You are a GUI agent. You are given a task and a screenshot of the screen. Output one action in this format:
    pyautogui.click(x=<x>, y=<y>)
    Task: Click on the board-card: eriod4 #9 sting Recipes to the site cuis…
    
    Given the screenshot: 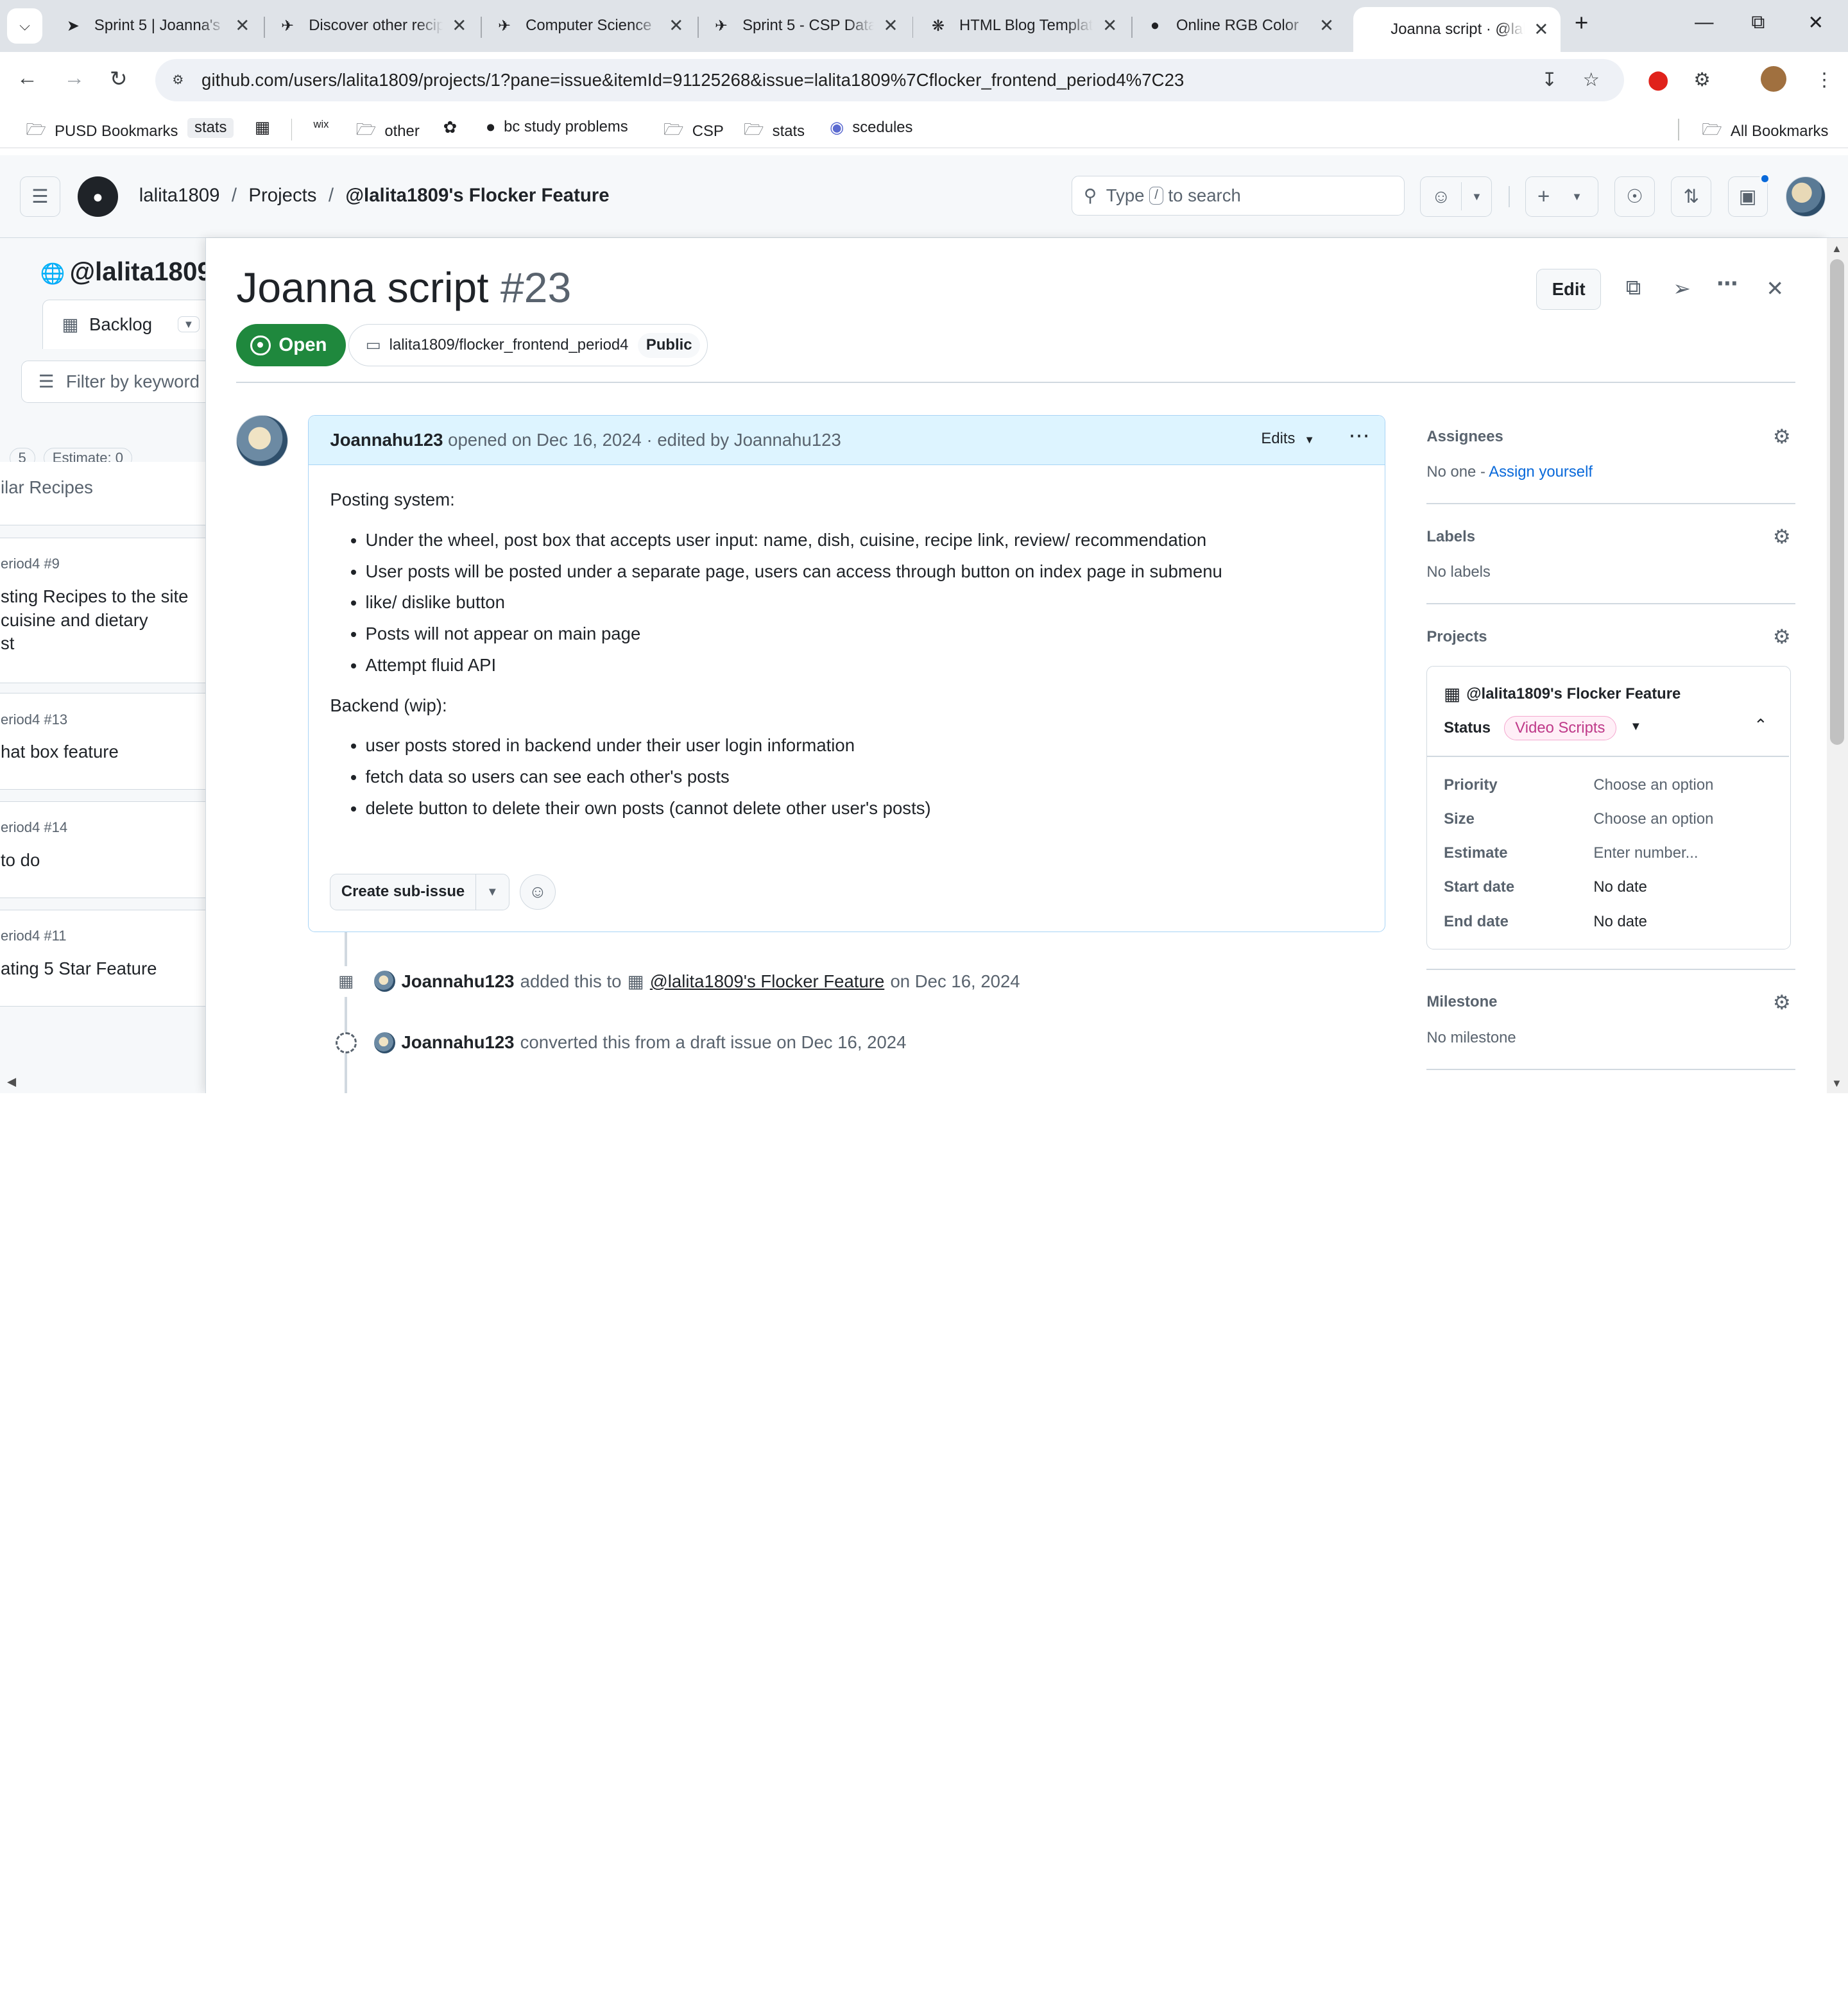 What is the action you would take?
    pyautogui.click(x=106, y=610)
    